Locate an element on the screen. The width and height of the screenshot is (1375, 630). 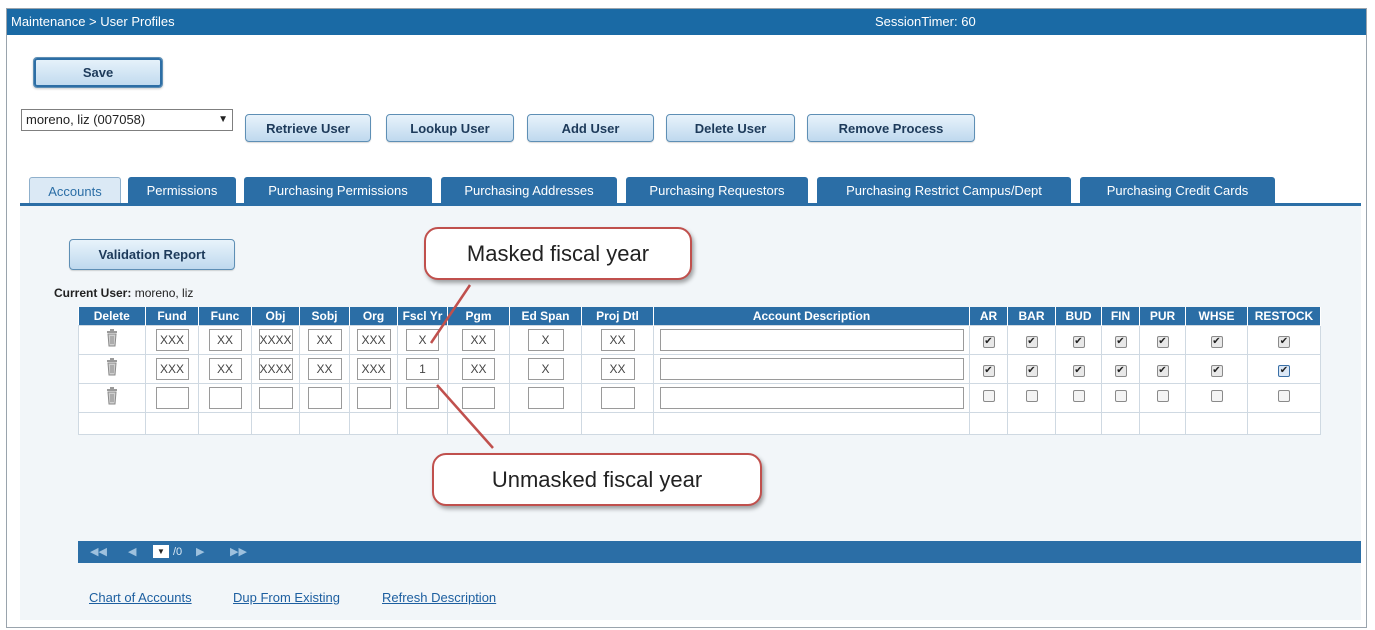
unmasked-fiscal-year-callout: Unmasked fiscal year is located at coordinates (597, 479).